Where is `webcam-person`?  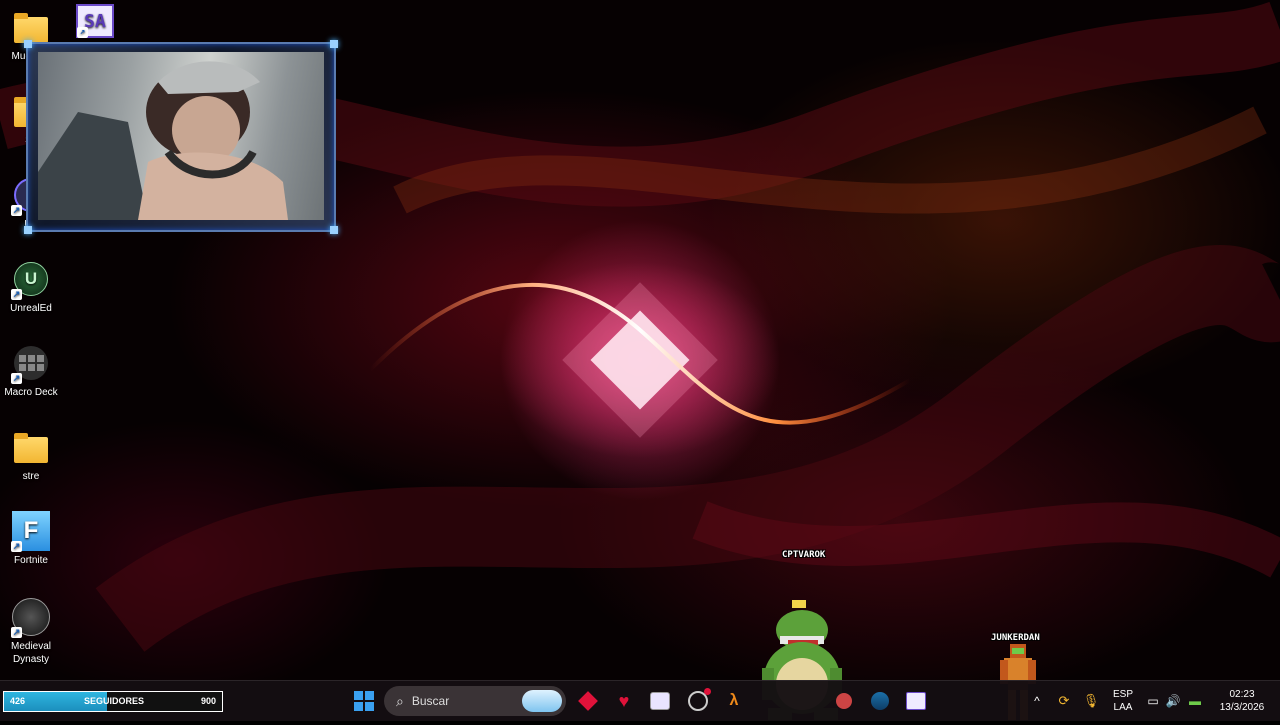 webcam-person is located at coordinates (163, 140).